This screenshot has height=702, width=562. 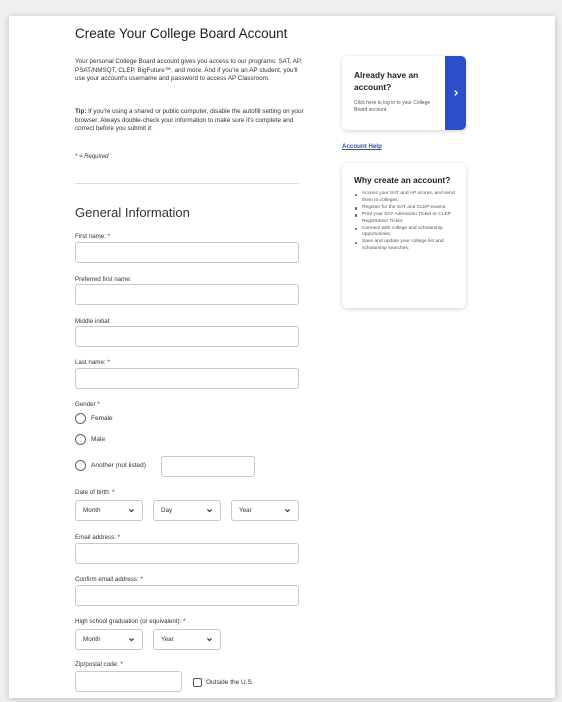 What do you see at coordinates (265, 510) in the screenshot?
I see `dob-year-select: Year` at bounding box center [265, 510].